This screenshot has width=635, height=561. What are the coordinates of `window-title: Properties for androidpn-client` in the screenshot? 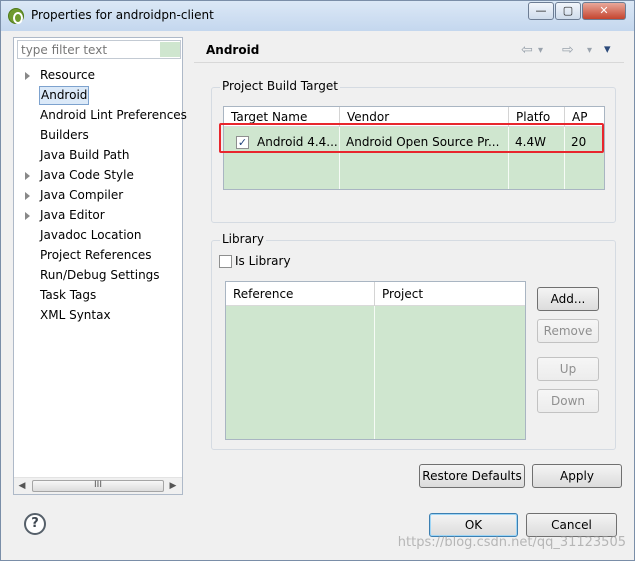 It's located at (122, 15).